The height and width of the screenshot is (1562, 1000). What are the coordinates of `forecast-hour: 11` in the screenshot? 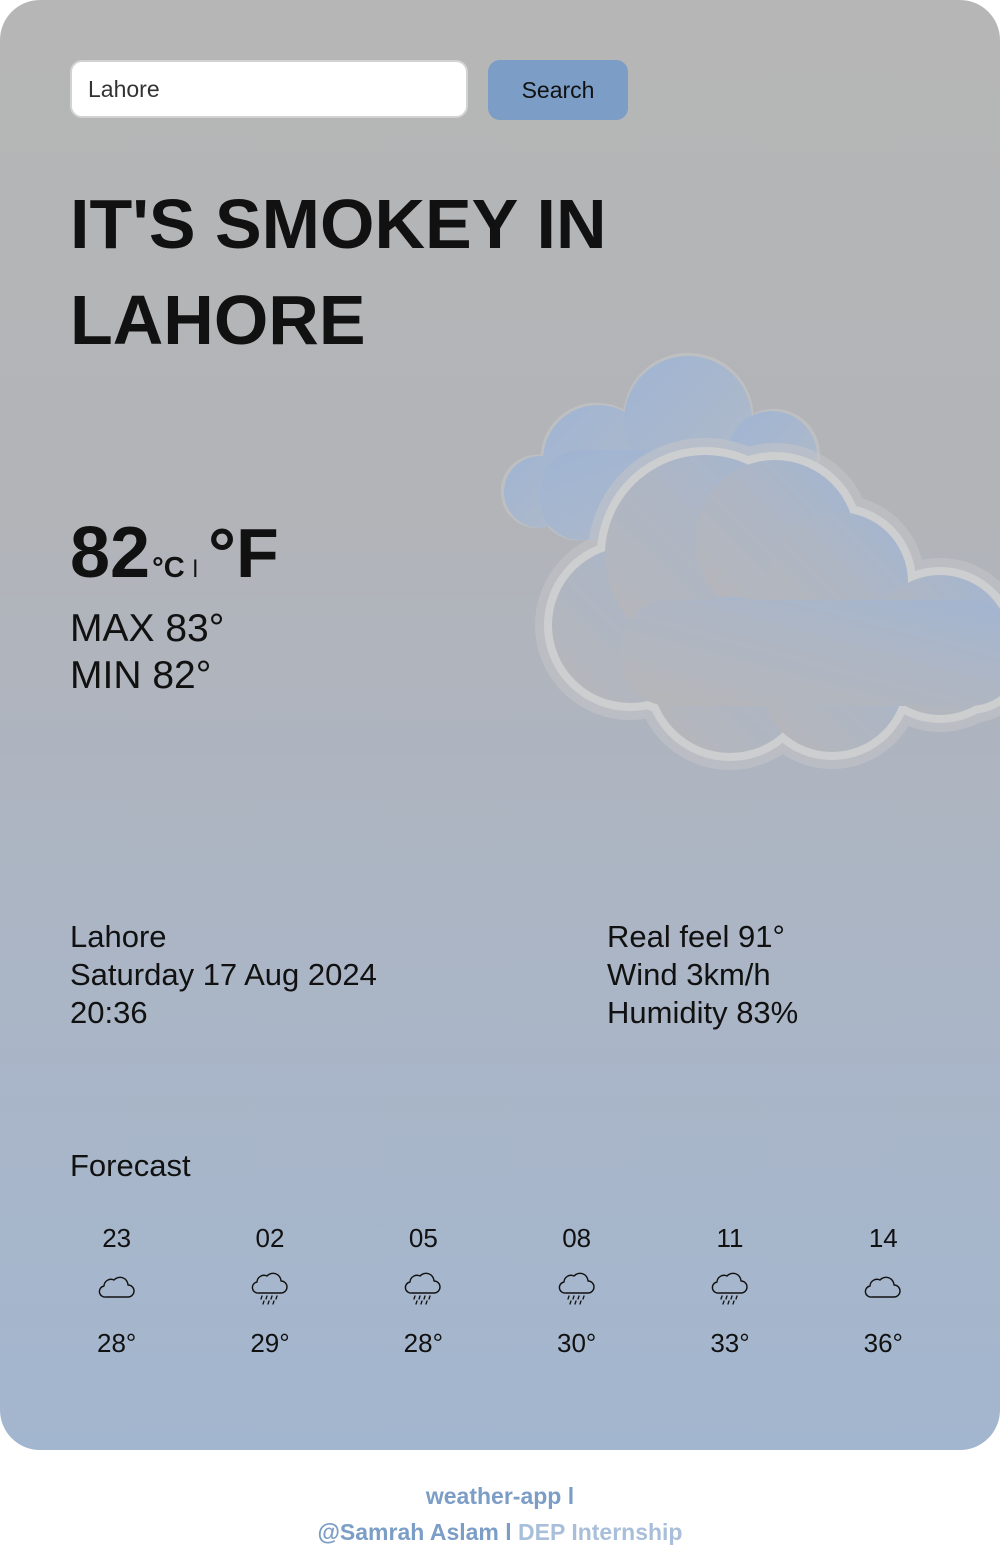 It's located at (730, 1238).